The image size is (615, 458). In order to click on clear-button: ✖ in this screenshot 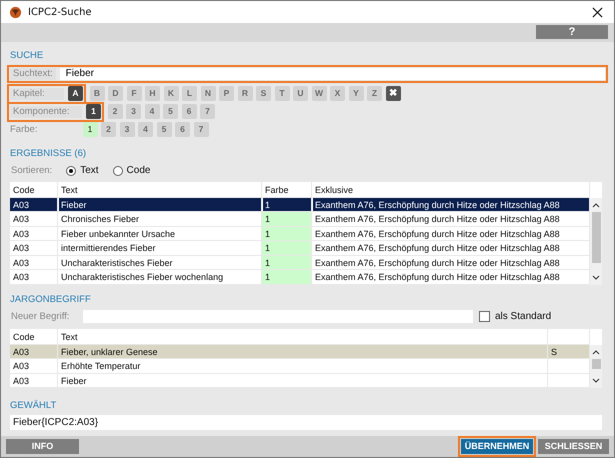, I will do `click(393, 93)`.